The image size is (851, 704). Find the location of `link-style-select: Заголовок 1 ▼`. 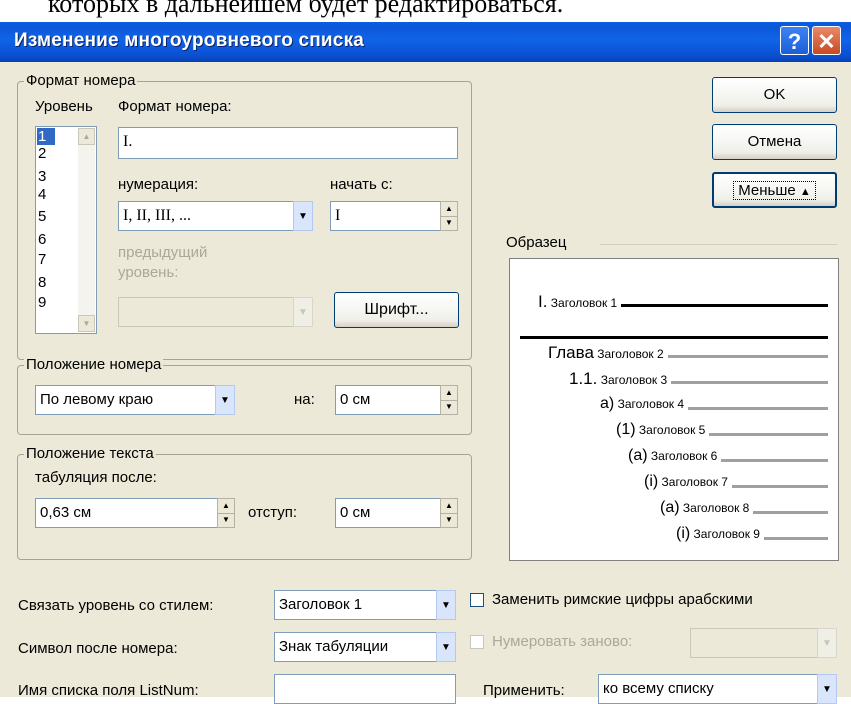

link-style-select: Заголовок 1 ▼ is located at coordinates (365, 605).